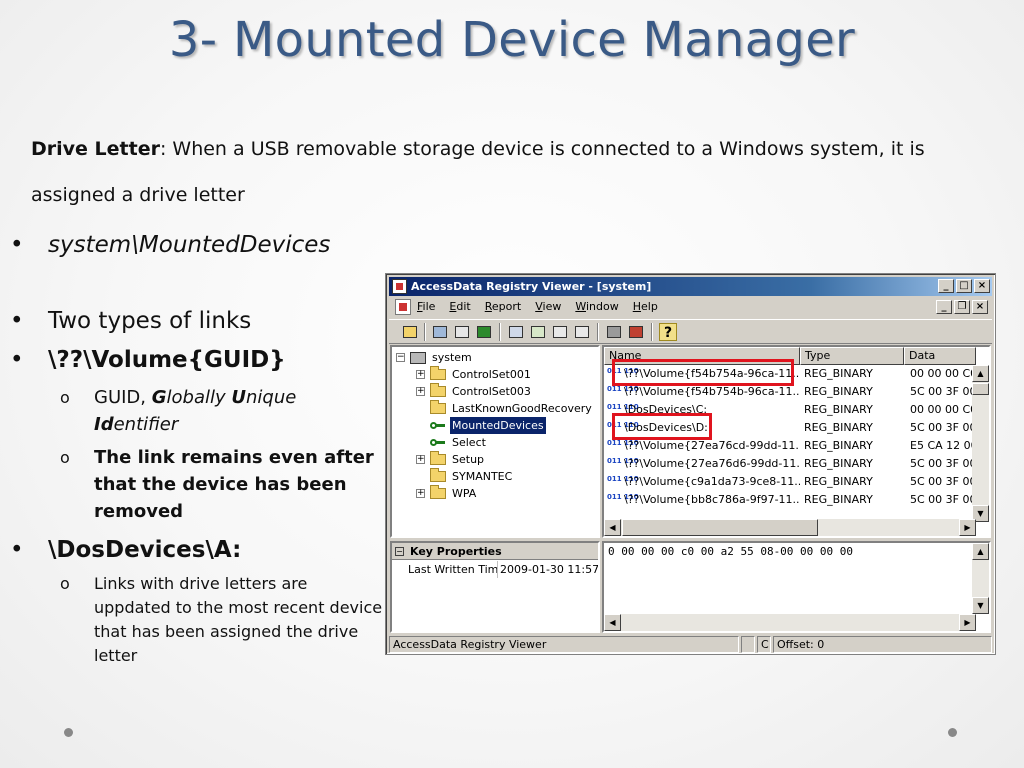  Describe the element at coordinates (438, 407) in the screenshot. I see `folder-icon` at that location.